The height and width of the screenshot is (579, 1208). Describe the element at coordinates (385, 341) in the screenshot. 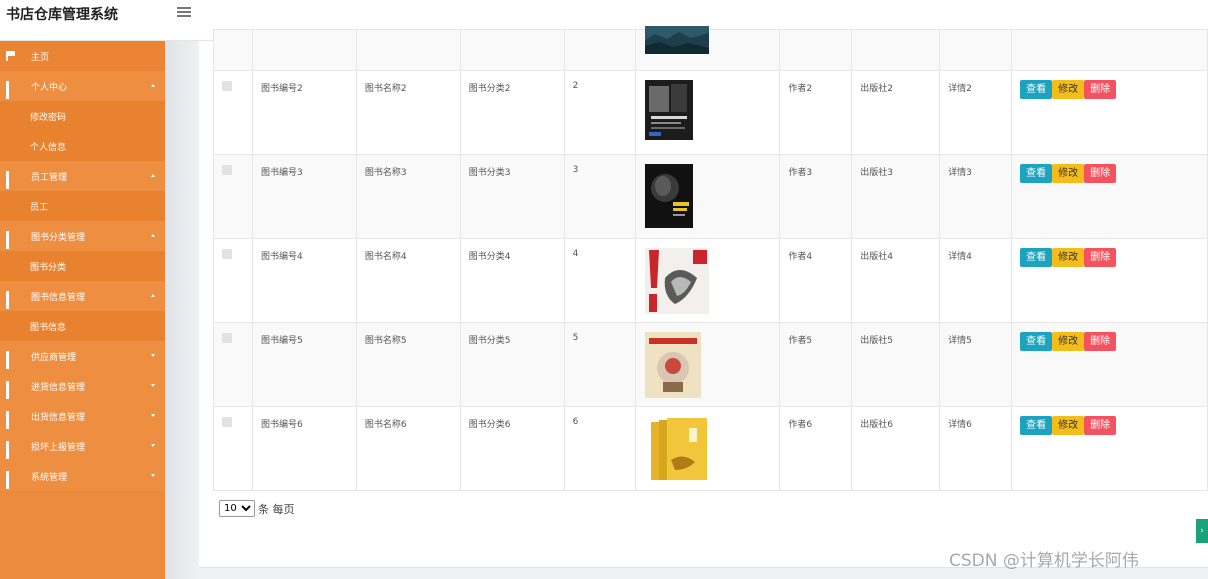

I see `cell-text-name: 图书名称5` at that location.